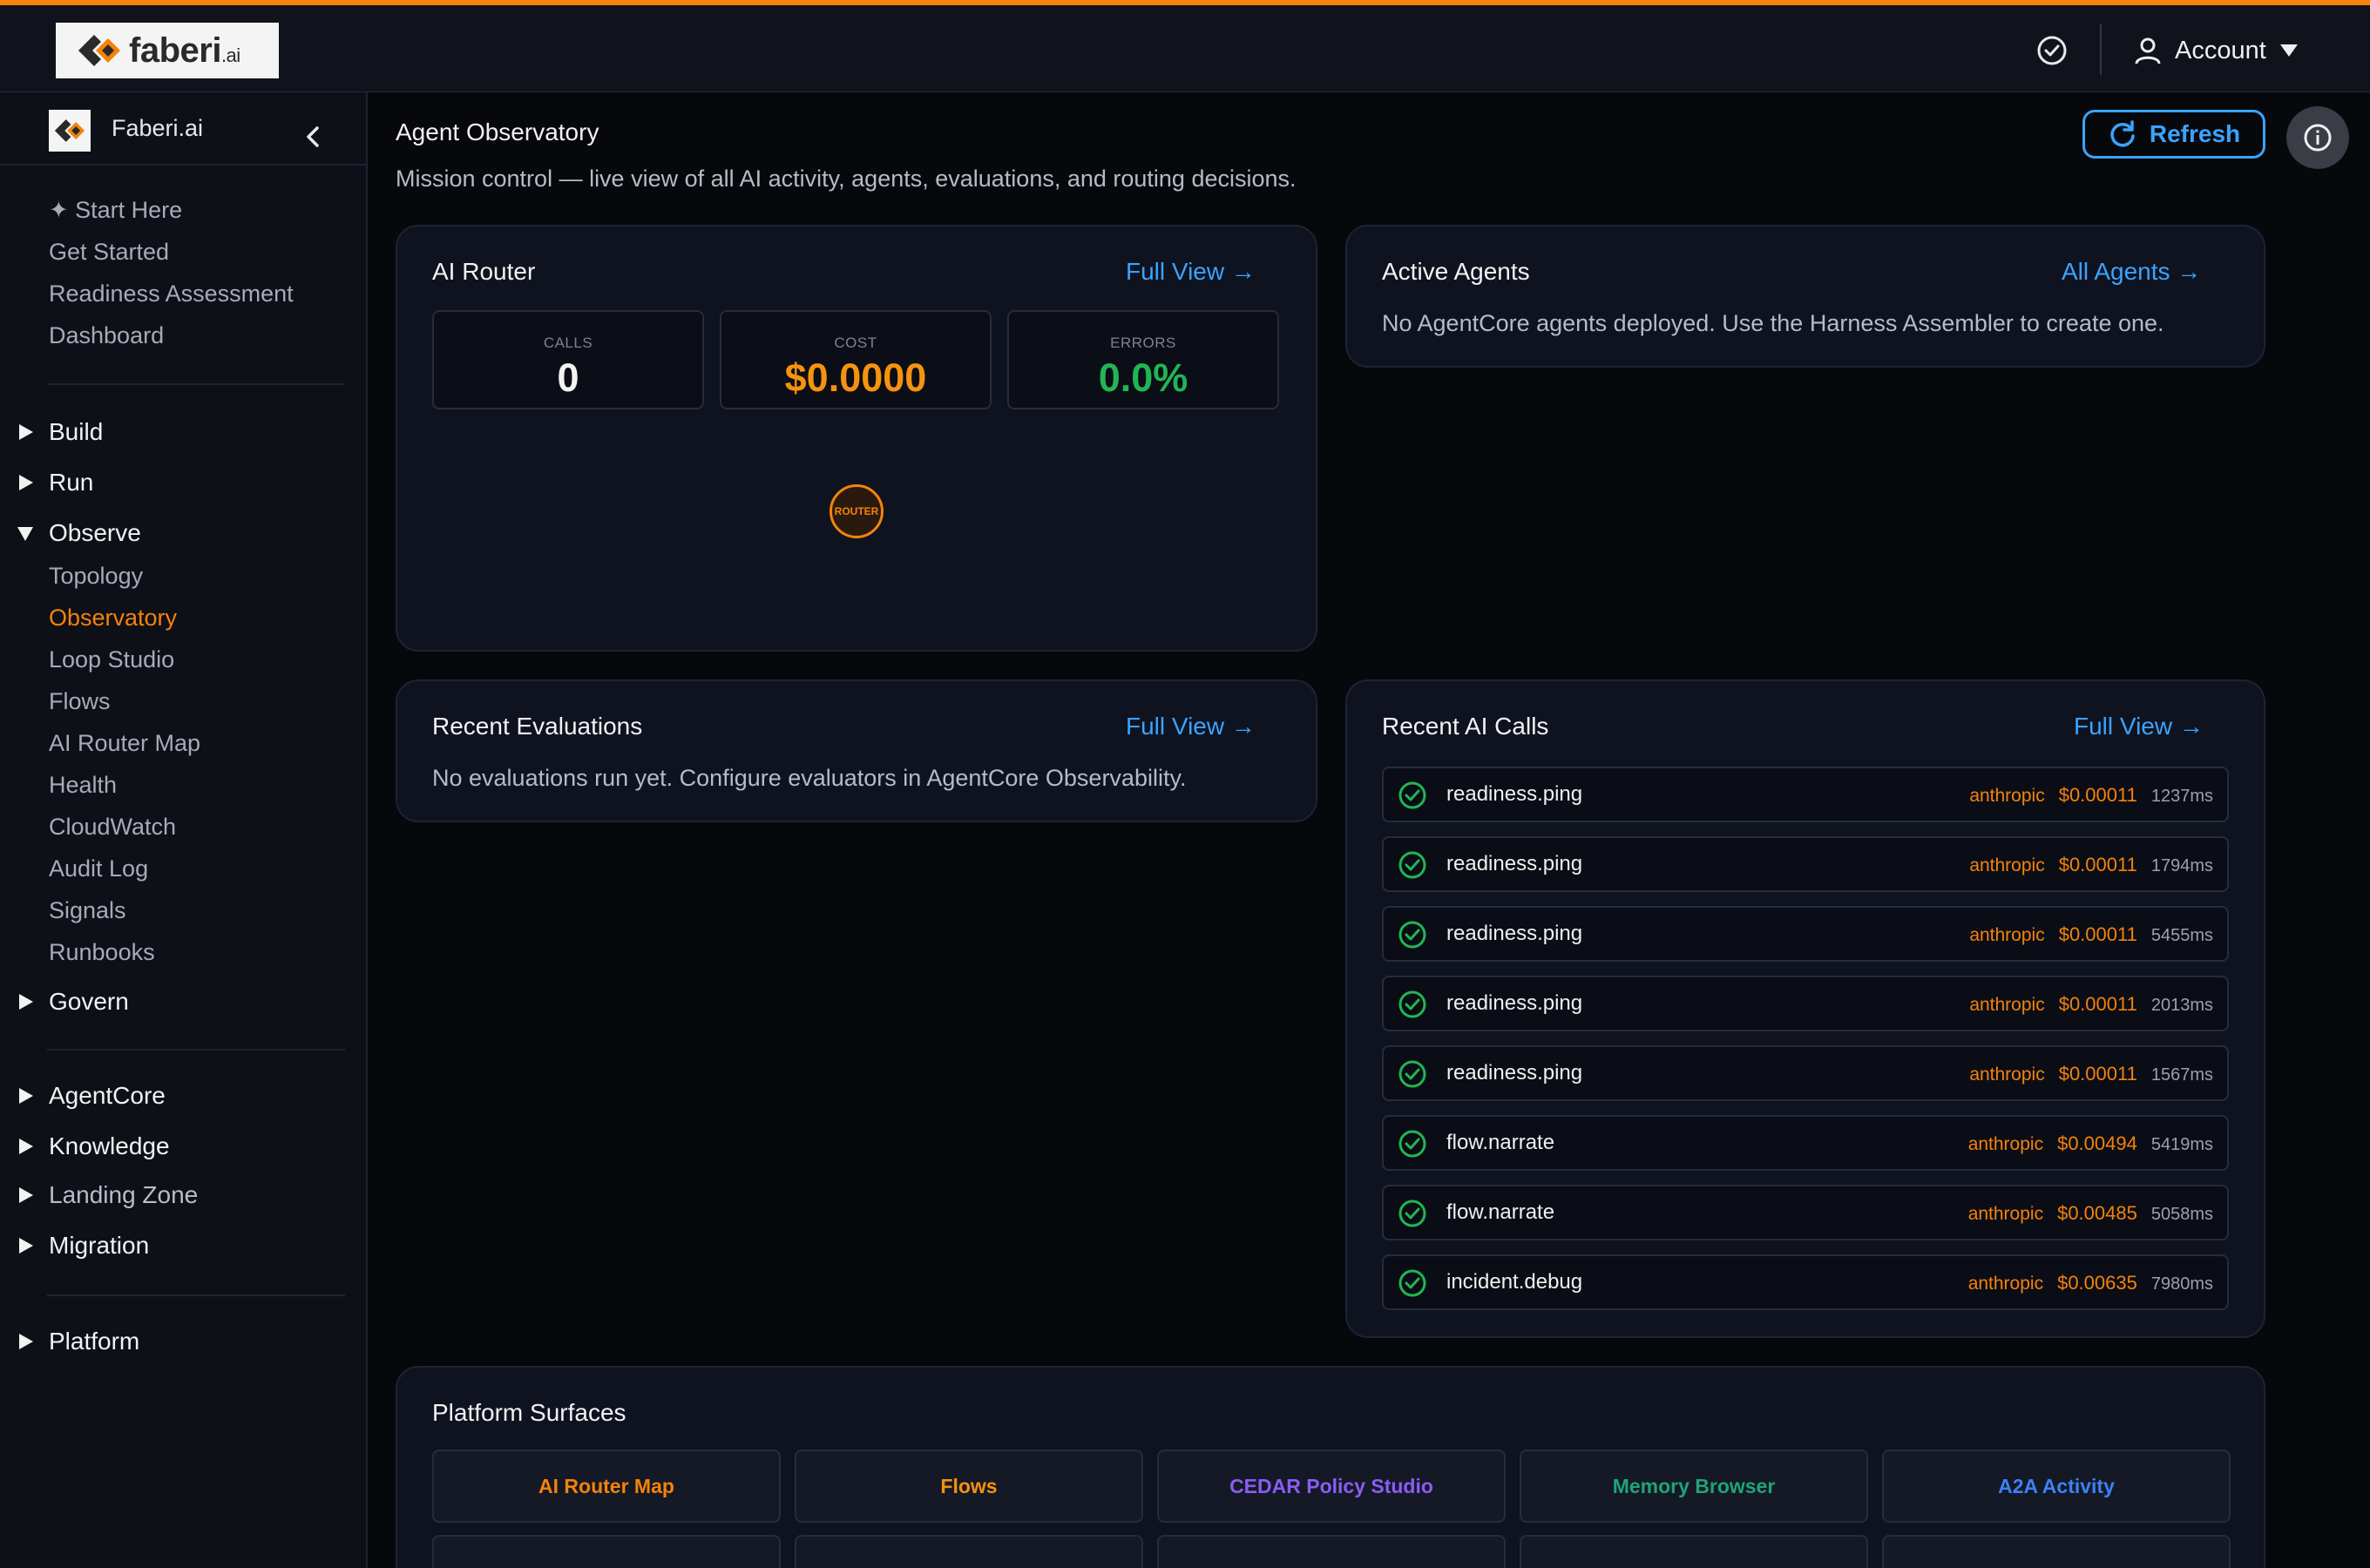  What do you see at coordinates (2056, 1487) in the screenshot?
I see `surface-a2a-activity: A2A Activity` at bounding box center [2056, 1487].